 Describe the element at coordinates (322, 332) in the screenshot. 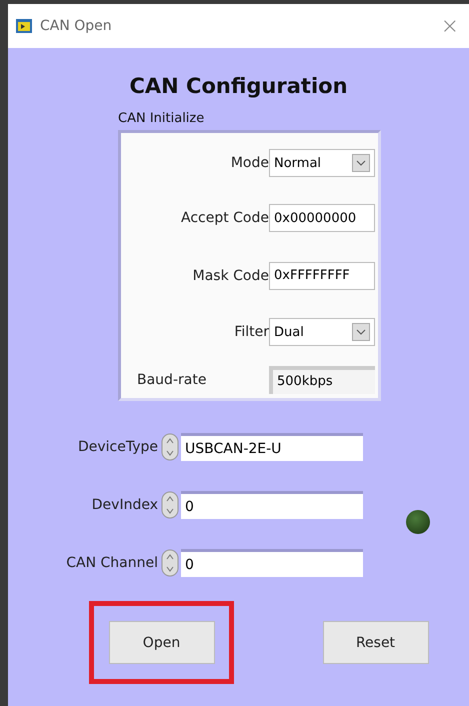

I see `dropdown: Dual` at that location.